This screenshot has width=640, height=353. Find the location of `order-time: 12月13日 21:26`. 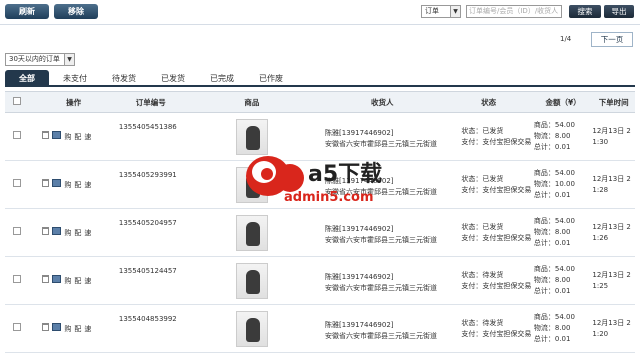

order-time: 12月13日 21:26 is located at coordinates (613, 232).